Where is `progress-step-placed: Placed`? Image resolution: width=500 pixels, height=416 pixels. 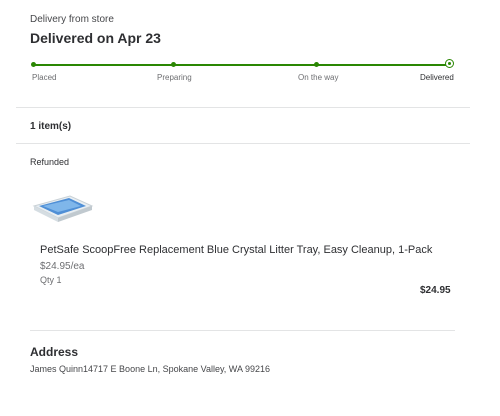 progress-step-placed: Placed is located at coordinates (44, 77).